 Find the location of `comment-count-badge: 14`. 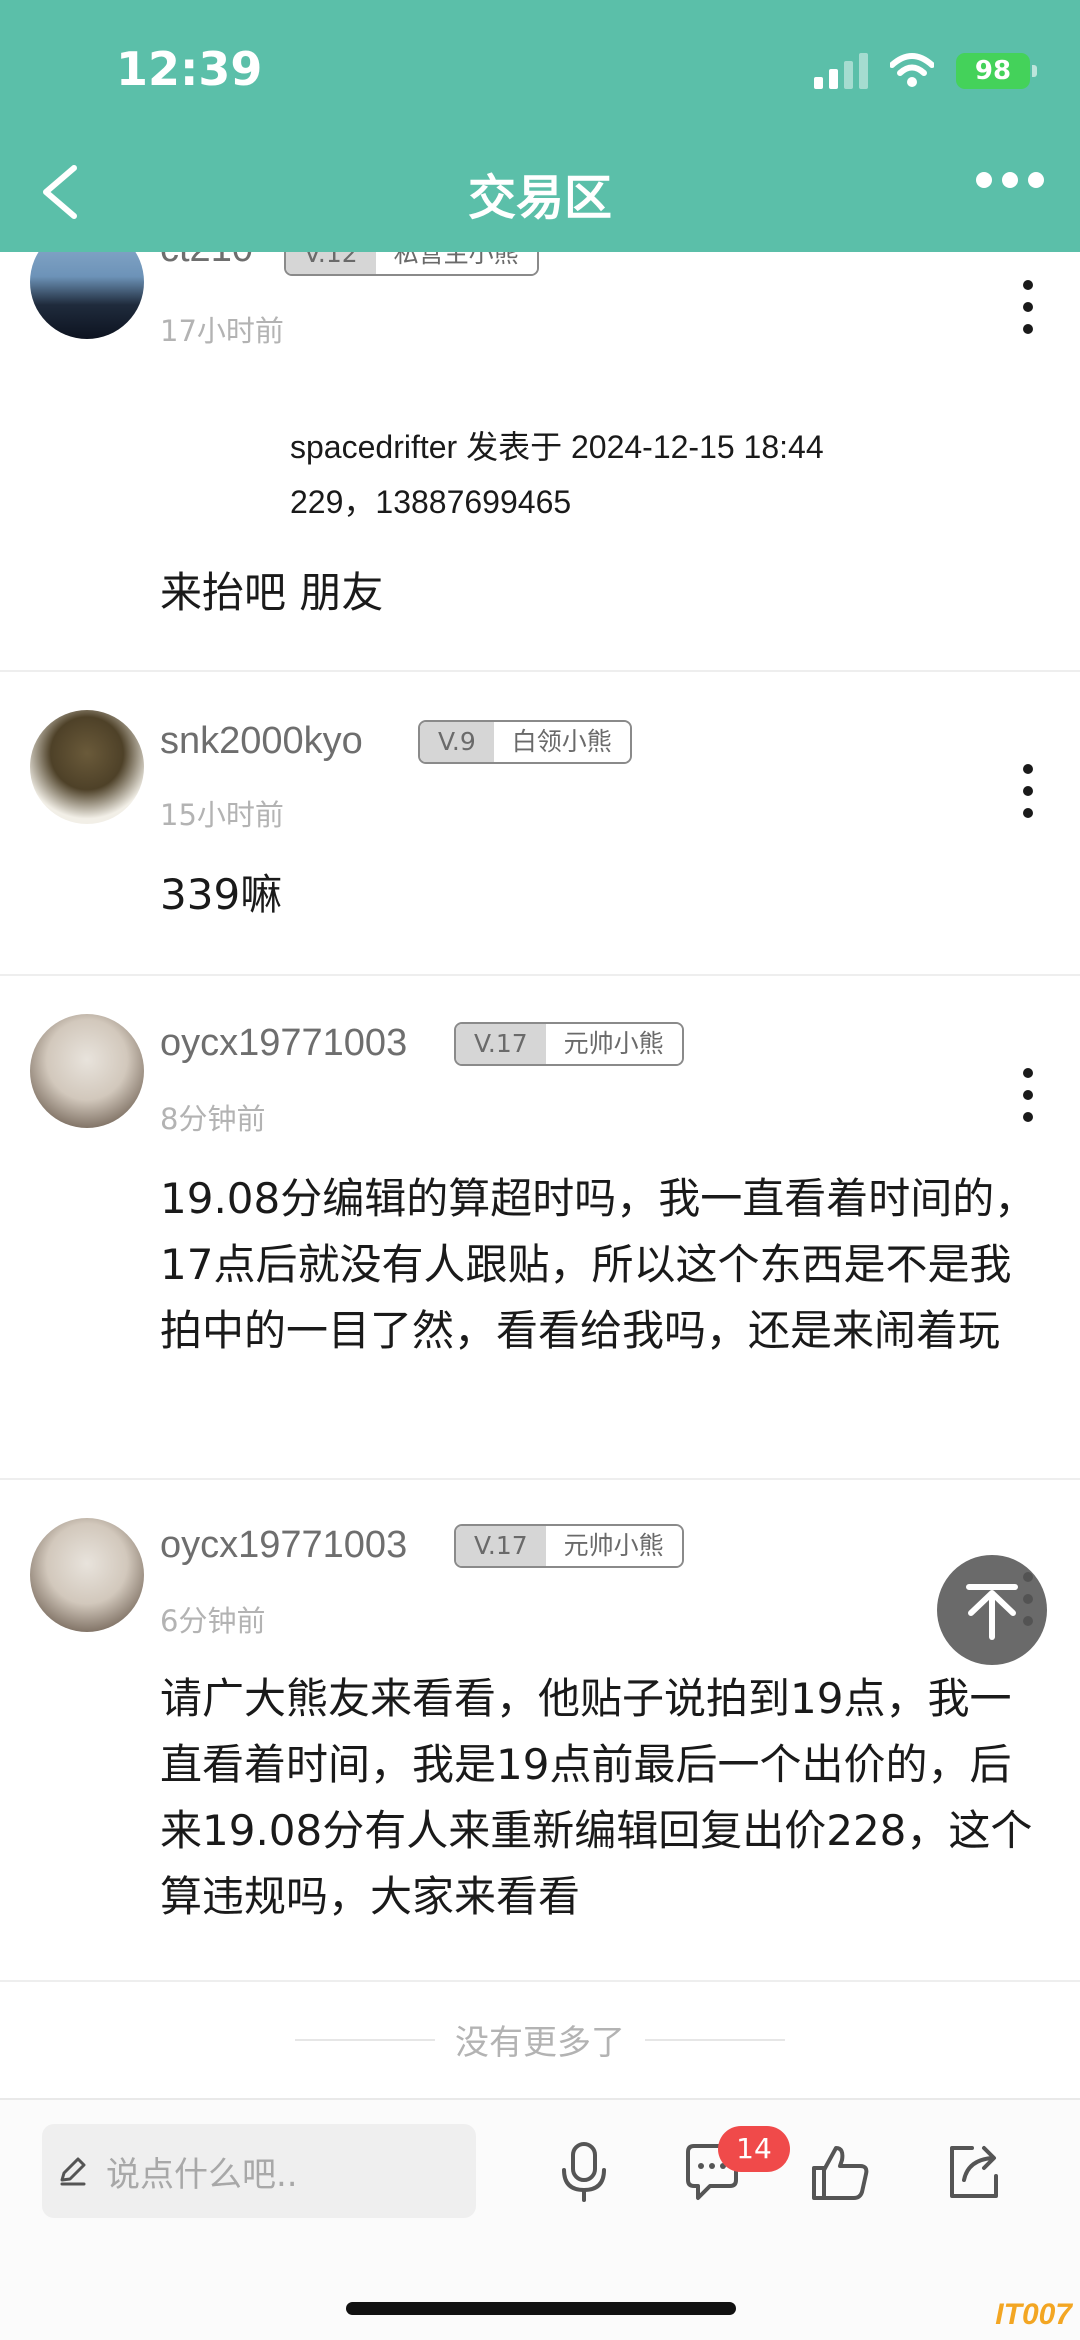

comment-count-badge: 14 is located at coordinates (754, 2149).